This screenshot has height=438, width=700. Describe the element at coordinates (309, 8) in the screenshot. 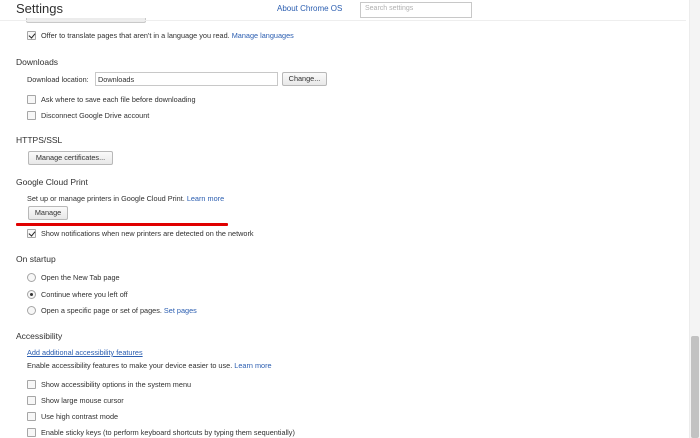

I see `about-chrome-os-link: About Chrome OS` at that location.